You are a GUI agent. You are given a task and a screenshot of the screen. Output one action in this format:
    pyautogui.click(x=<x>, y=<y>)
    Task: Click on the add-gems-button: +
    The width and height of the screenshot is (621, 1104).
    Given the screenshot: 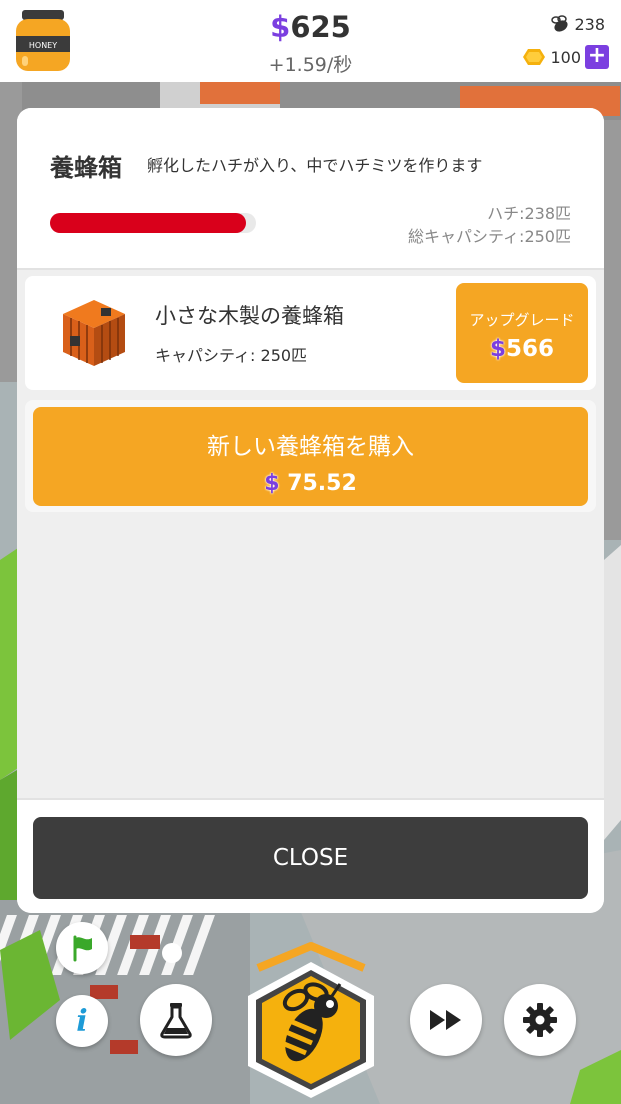 What is the action you would take?
    pyautogui.click(x=597, y=57)
    